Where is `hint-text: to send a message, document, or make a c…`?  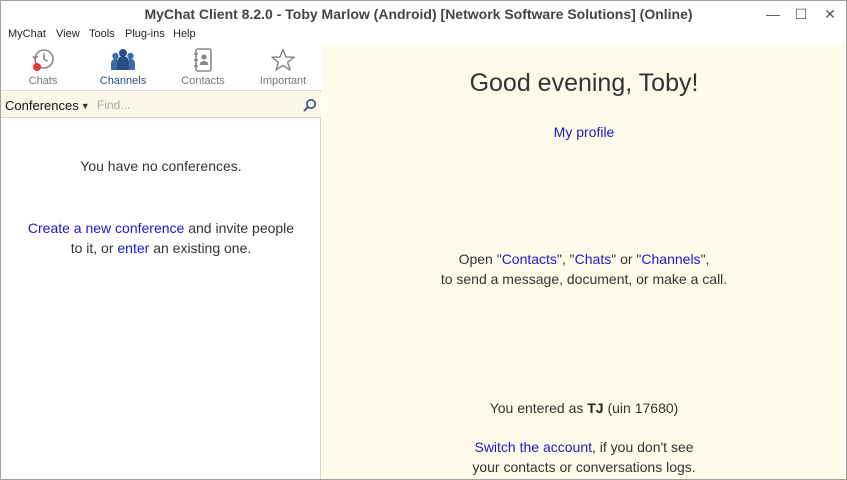
hint-text: to send a message, document, or make a c… is located at coordinates (584, 279).